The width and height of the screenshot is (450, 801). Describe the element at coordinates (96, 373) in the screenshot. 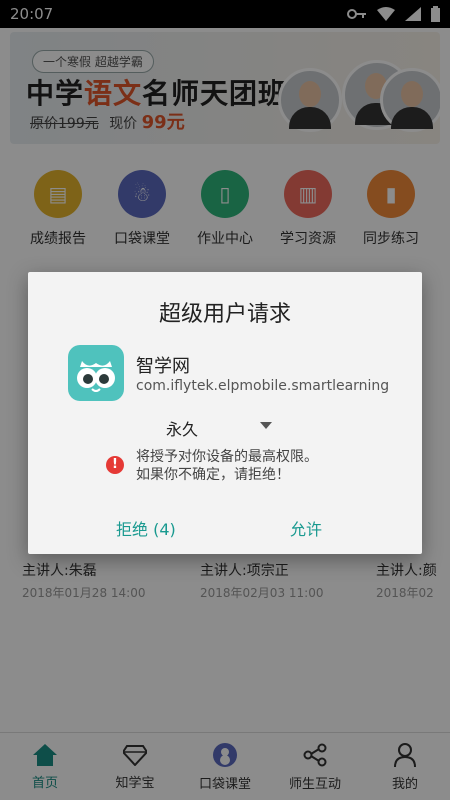

I see `owl-app-icon` at that location.